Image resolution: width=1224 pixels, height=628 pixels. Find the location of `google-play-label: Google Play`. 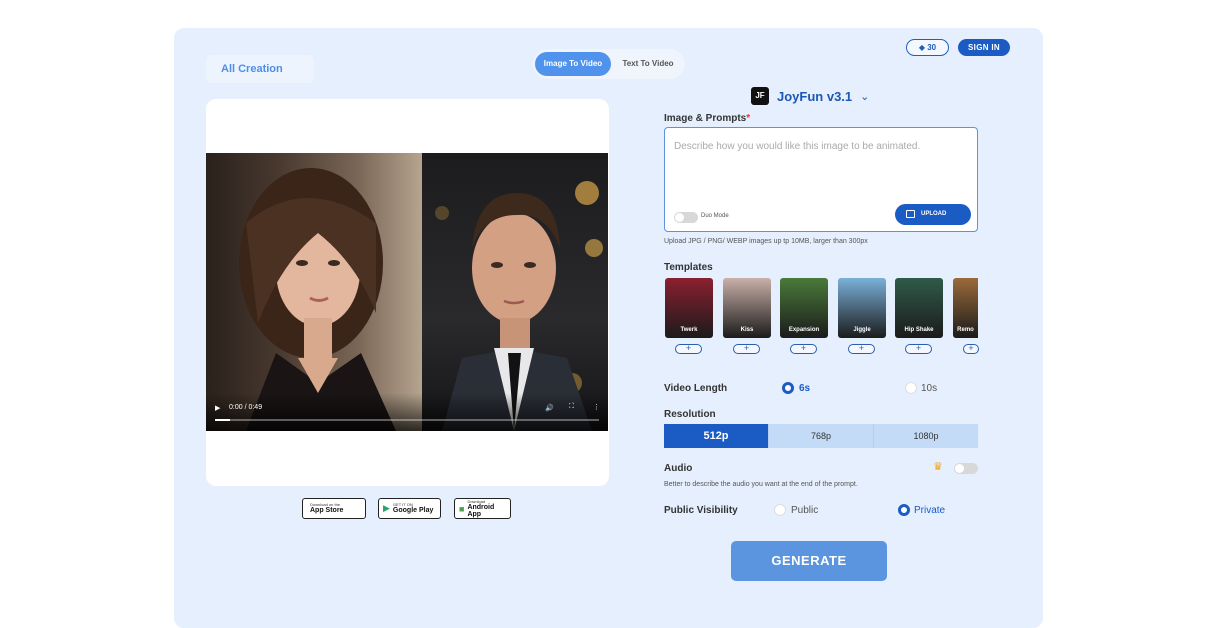

google-play-label: Google Play is located at coordinates (413, 510).